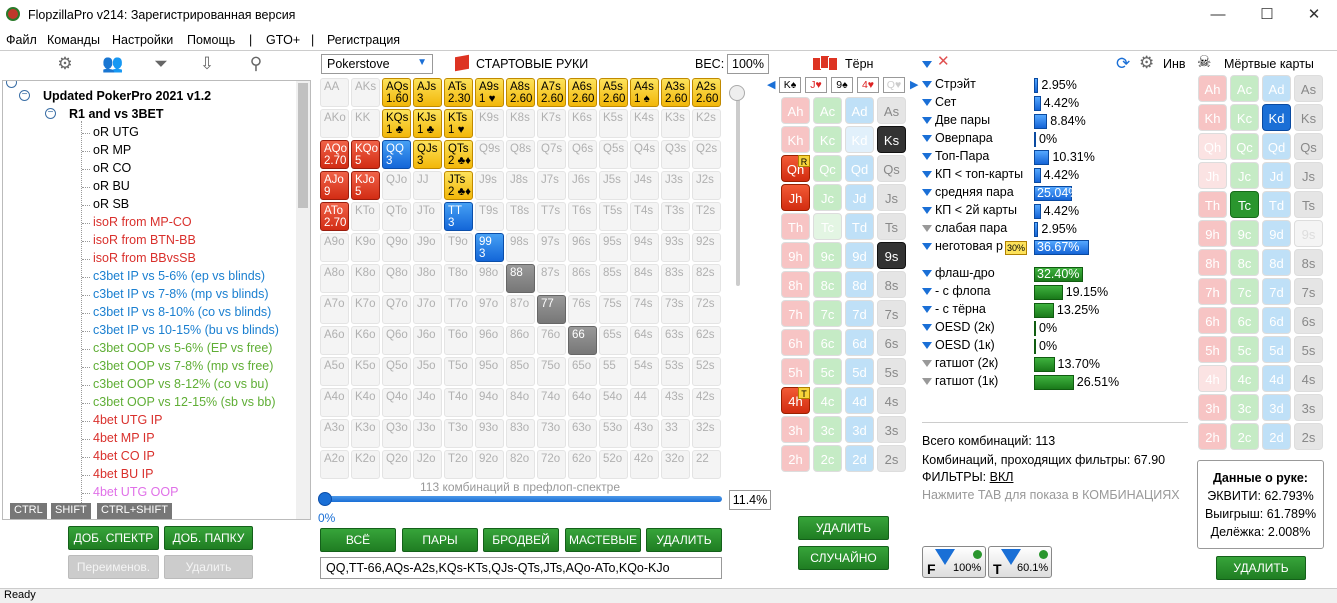 The height and width of the screenshot is (603, 1337). I want to click on card-Ad: Ad, so click(1276, 88).